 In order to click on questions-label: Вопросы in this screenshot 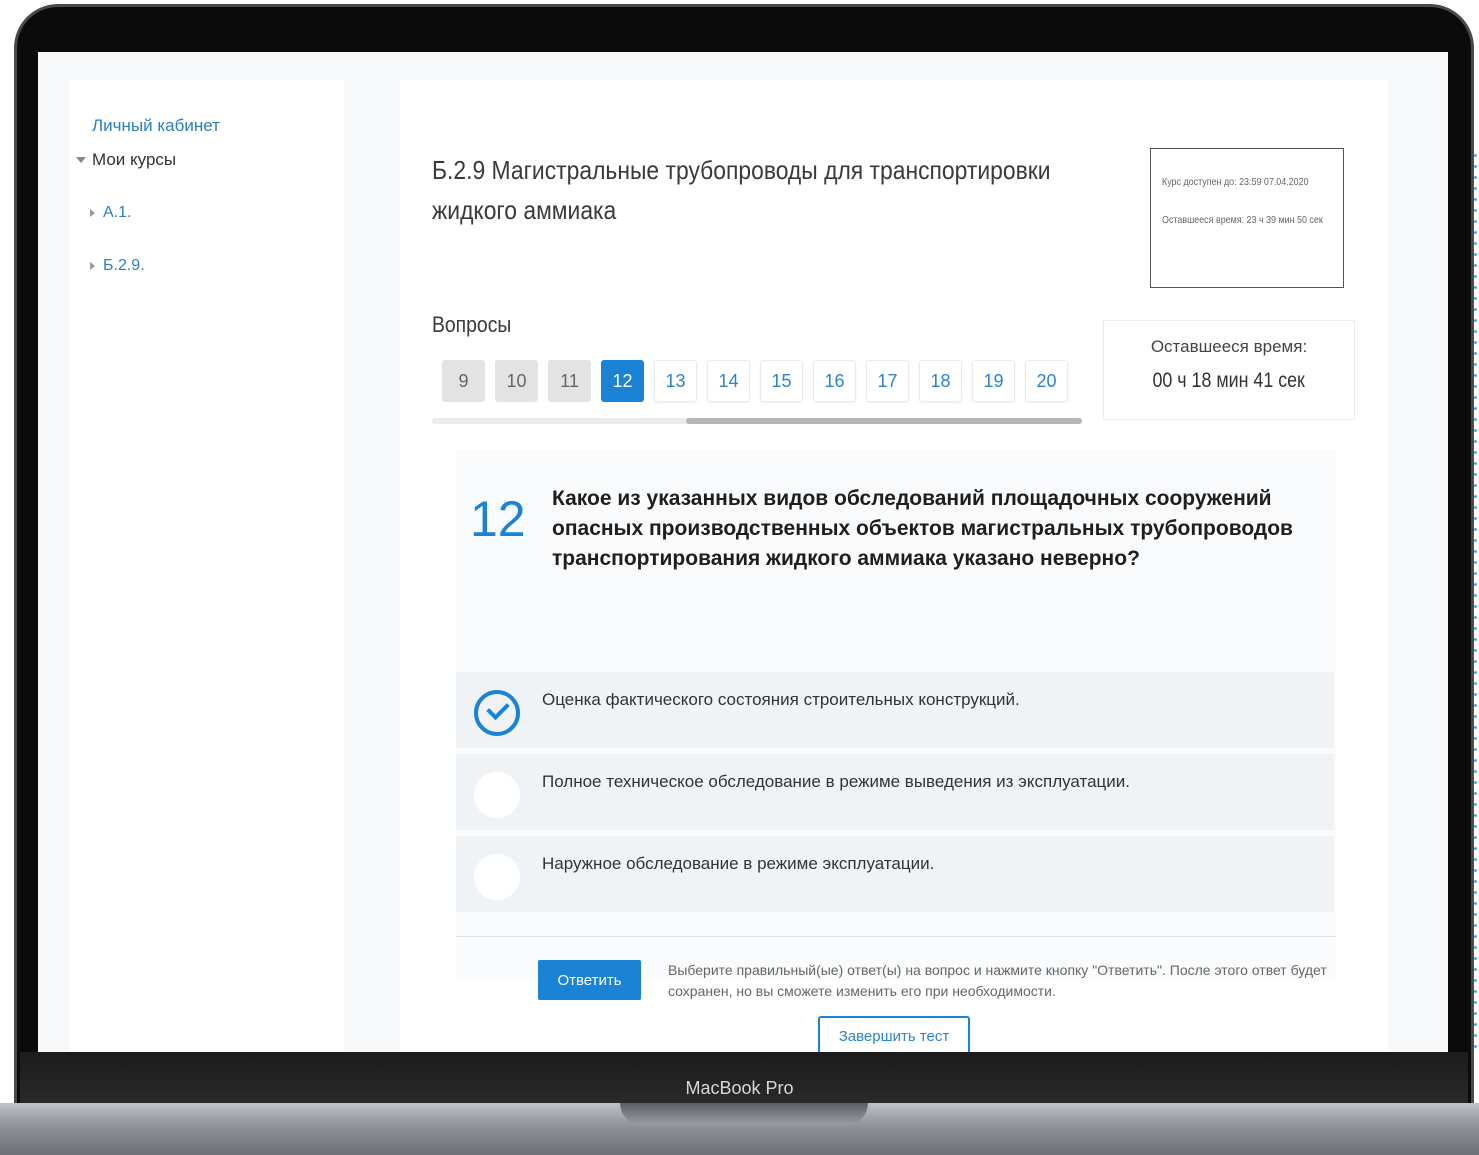, I will do `click(472, 324)`.